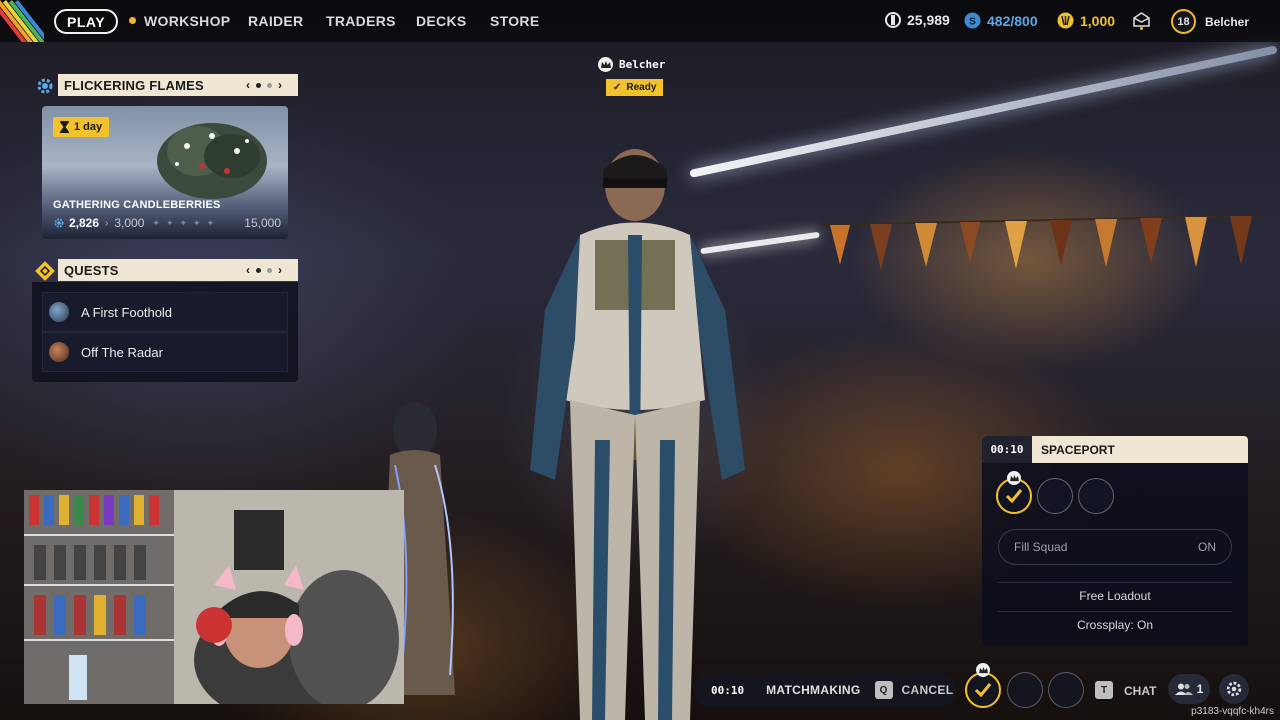 Image resolution: width=1280 pixels, height=720 pixels. Describe the element at coordinates (1078, 449) in the screenshot. I see `squad-destination: SPACEPORT` at that location.